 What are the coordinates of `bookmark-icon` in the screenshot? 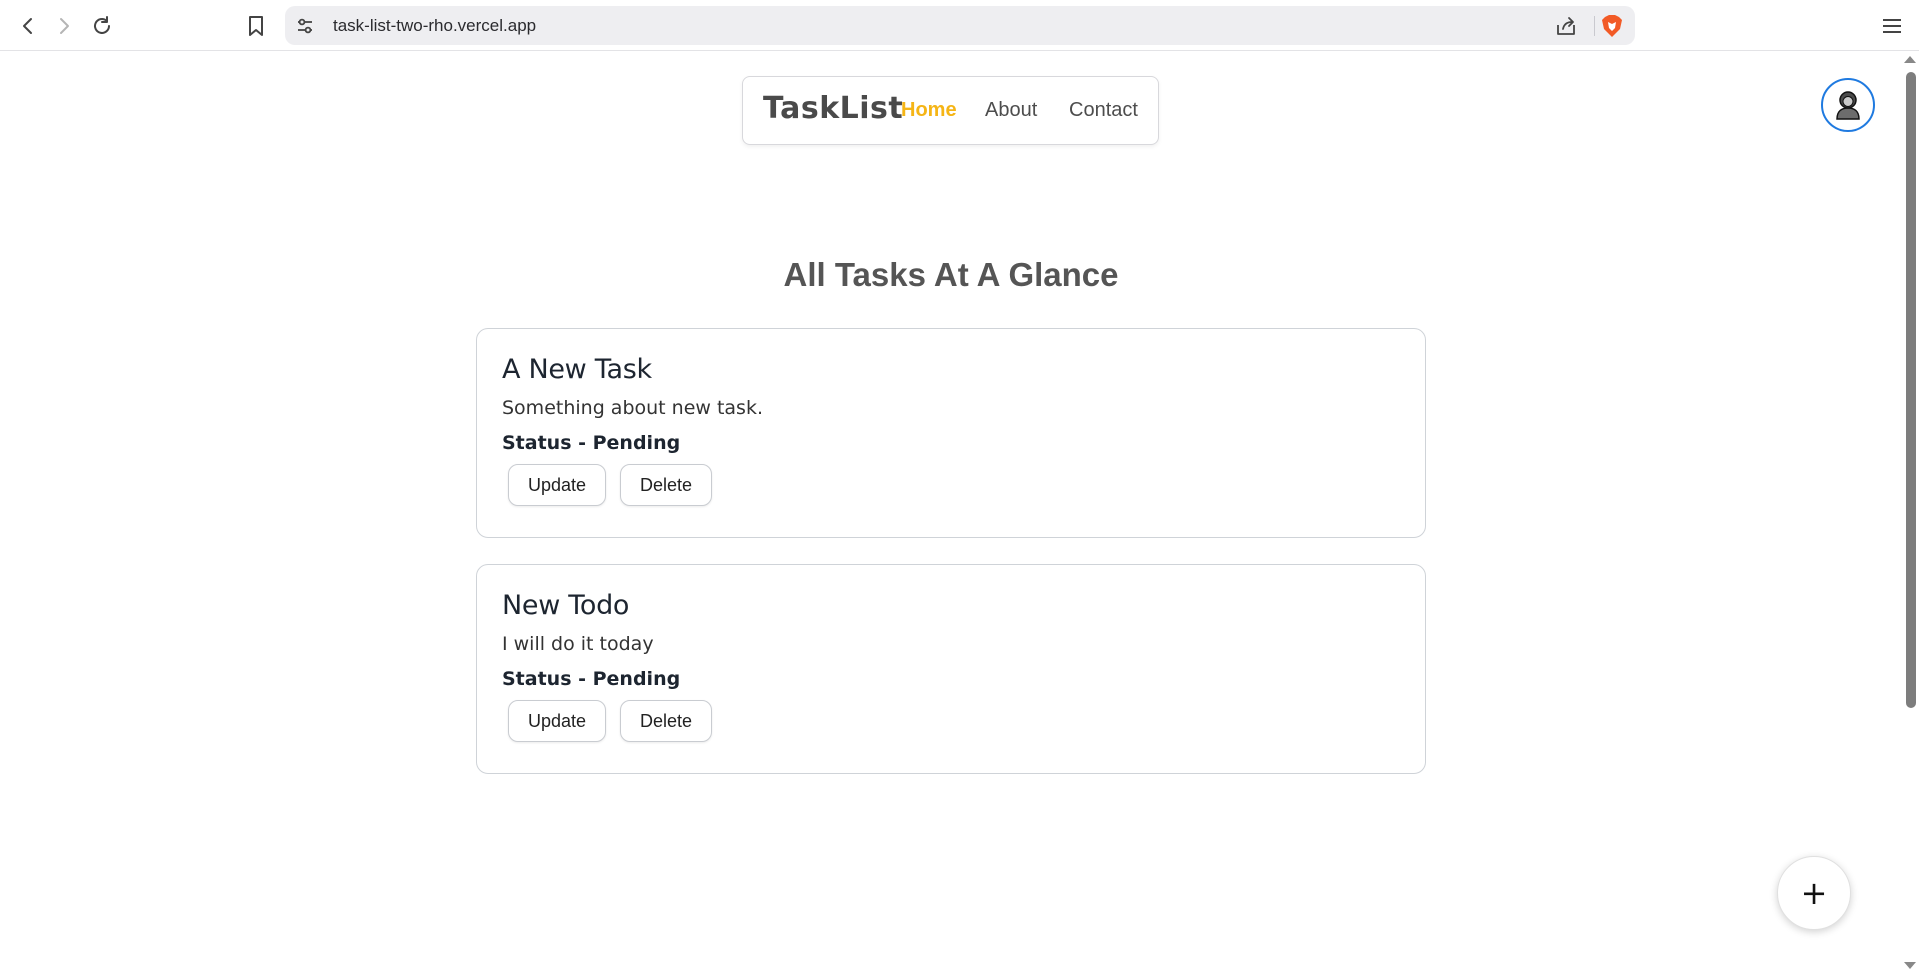 It's located at (256, 26).